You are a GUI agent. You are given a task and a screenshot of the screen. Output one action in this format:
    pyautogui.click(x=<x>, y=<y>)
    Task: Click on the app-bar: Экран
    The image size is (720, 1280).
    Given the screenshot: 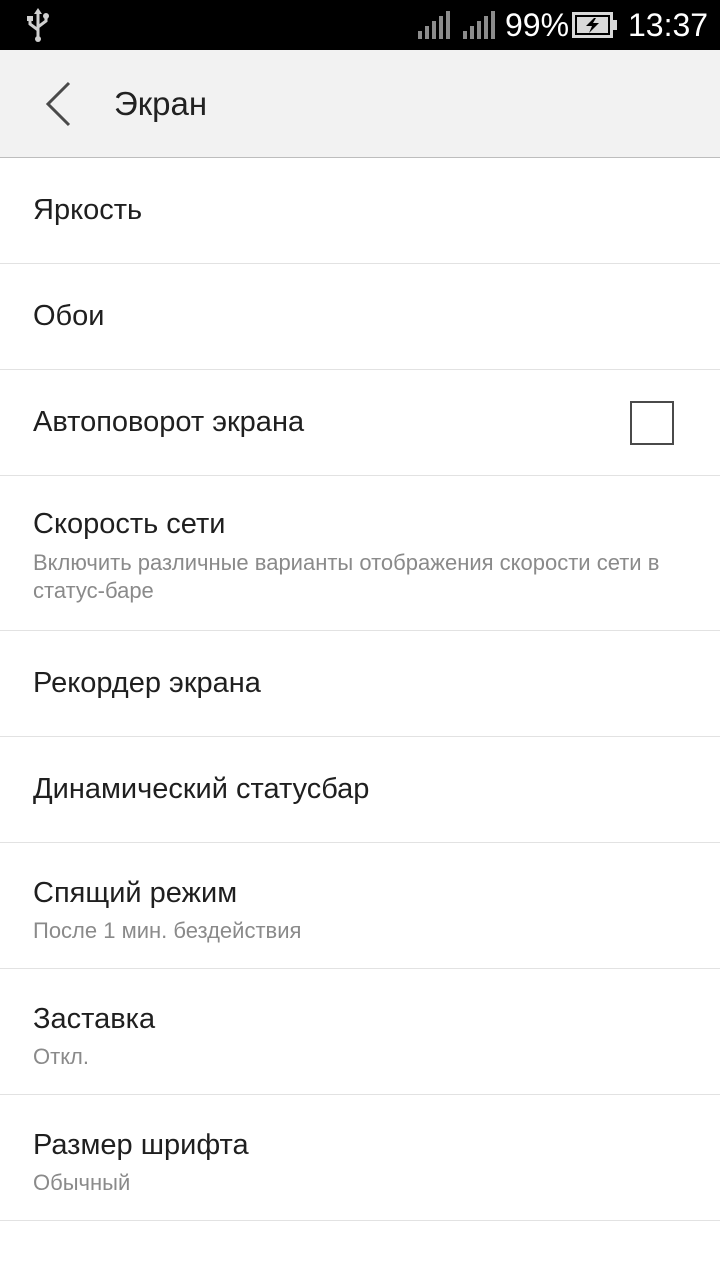 What is the action you would take?
    pyautogui.click(x=360, y=104)
    